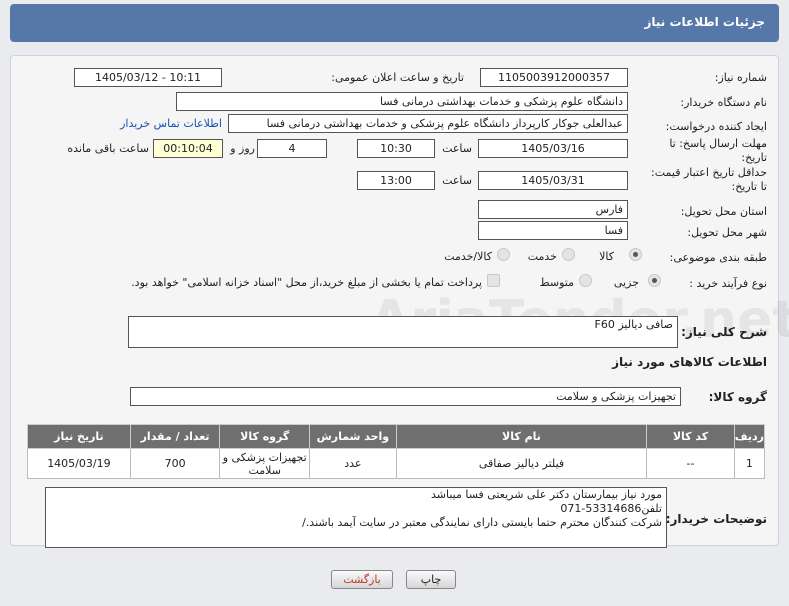 The image size is (789, 606). Describe the element at coordinates (405, 396) in the screenshot. I see `goods-group-field: تجهیزات پزشکی و سلامت` at that location.